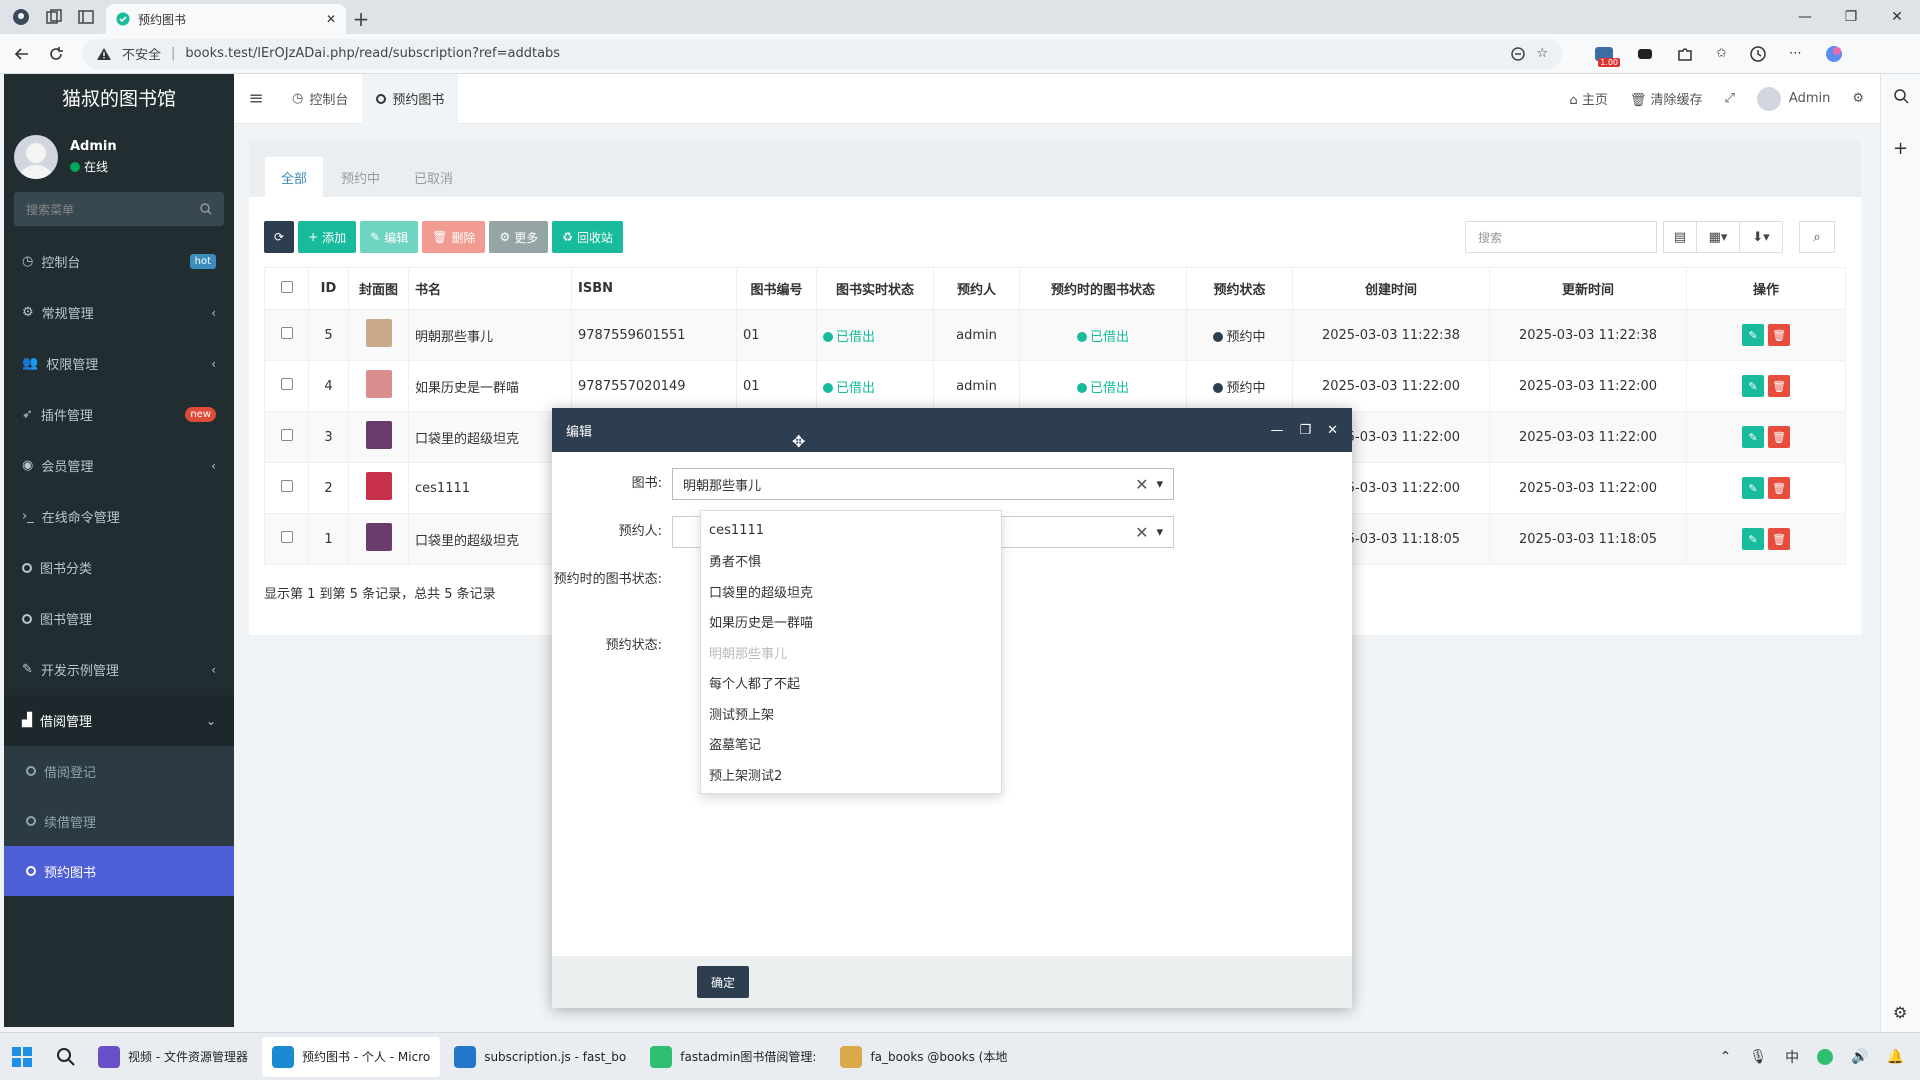 The width and height of the screenshot is (1920, 1080). What do you see at coordinates (1685, 54) in the screenshot?
I see `puzzle-extensions-icon` at bounding box center [1685, 54].